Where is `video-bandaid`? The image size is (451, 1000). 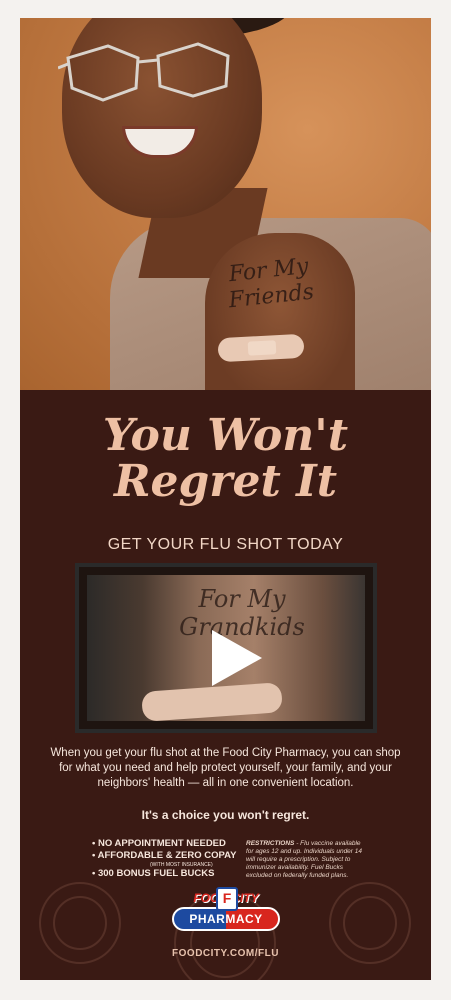
video-bandaid is located at coordinates (212, 701).